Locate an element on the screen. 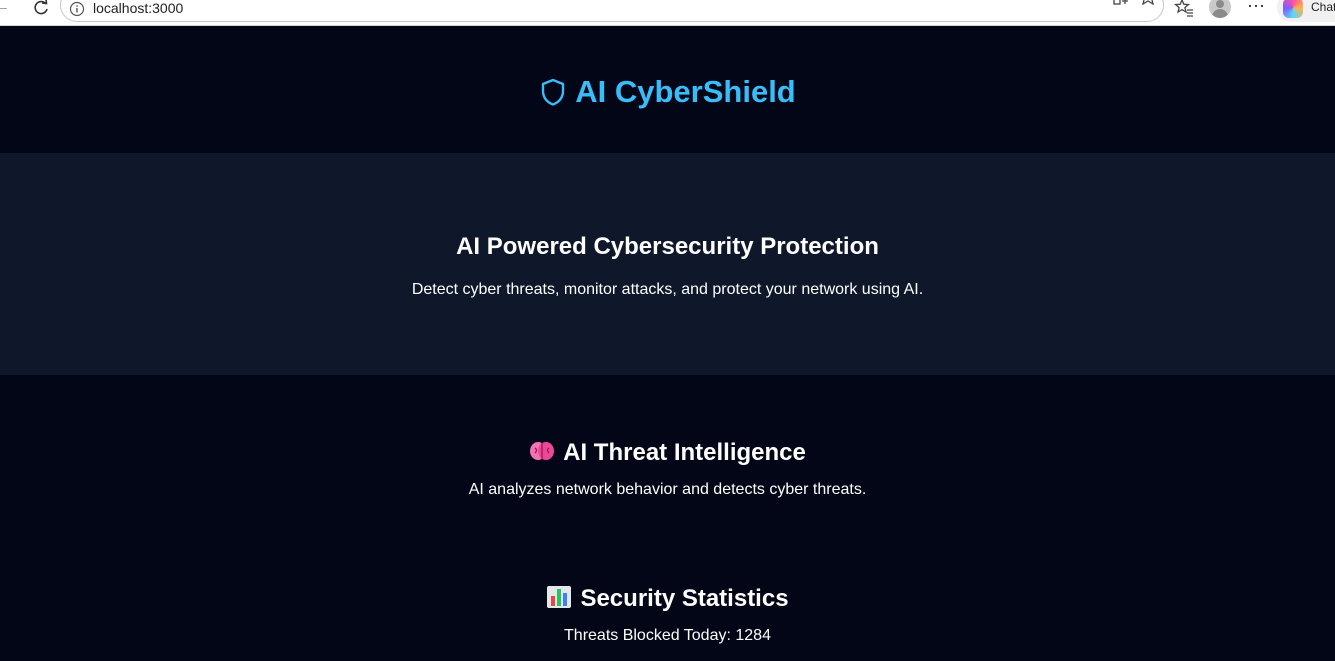  brand-name: AI CyberShield is located at coordinates (685, 91).